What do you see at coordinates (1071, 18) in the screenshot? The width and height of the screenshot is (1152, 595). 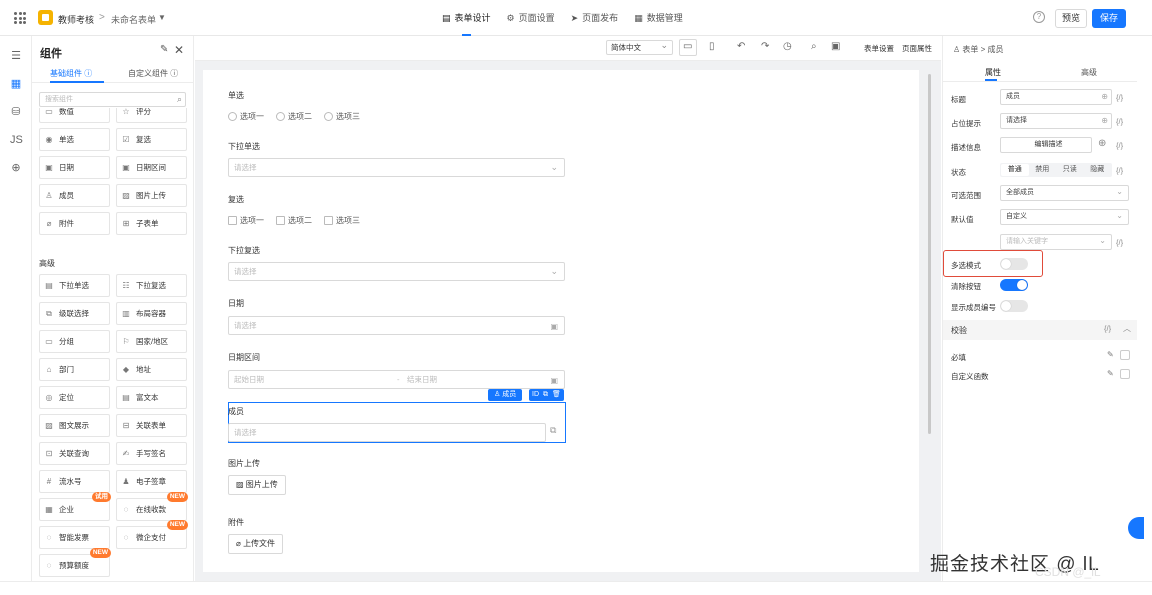 I see `preview-button: 预览` at bounding box center [1071, 18].